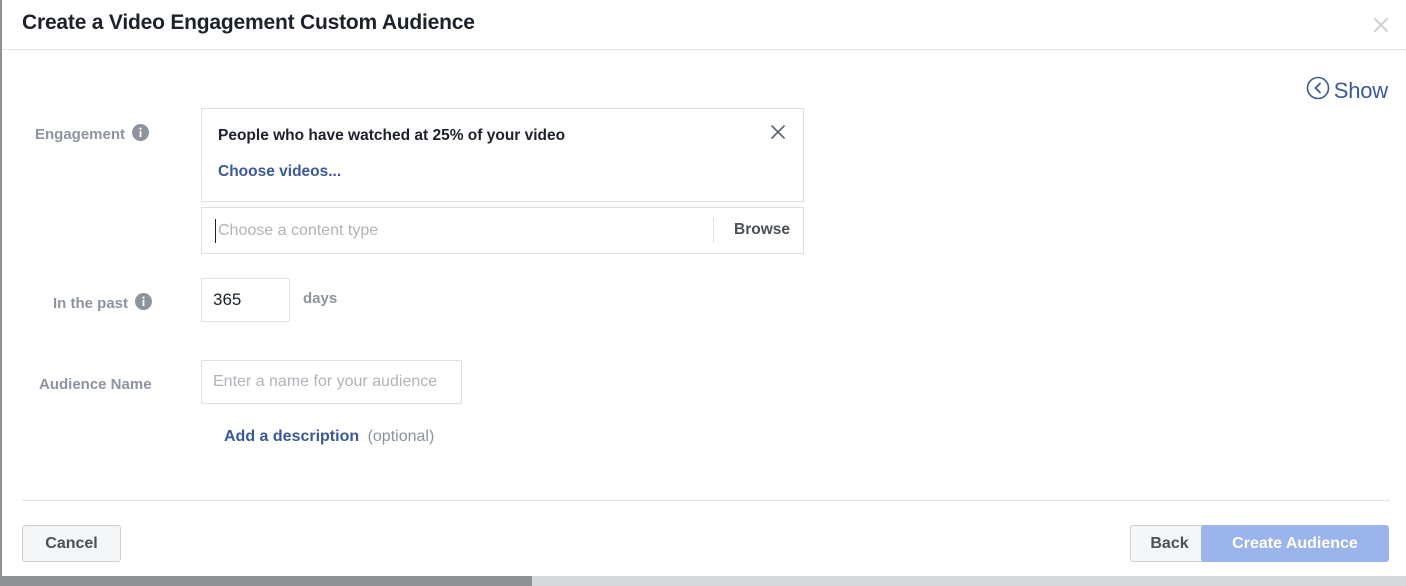  I want to click on close-icon, so click(1381, 25).